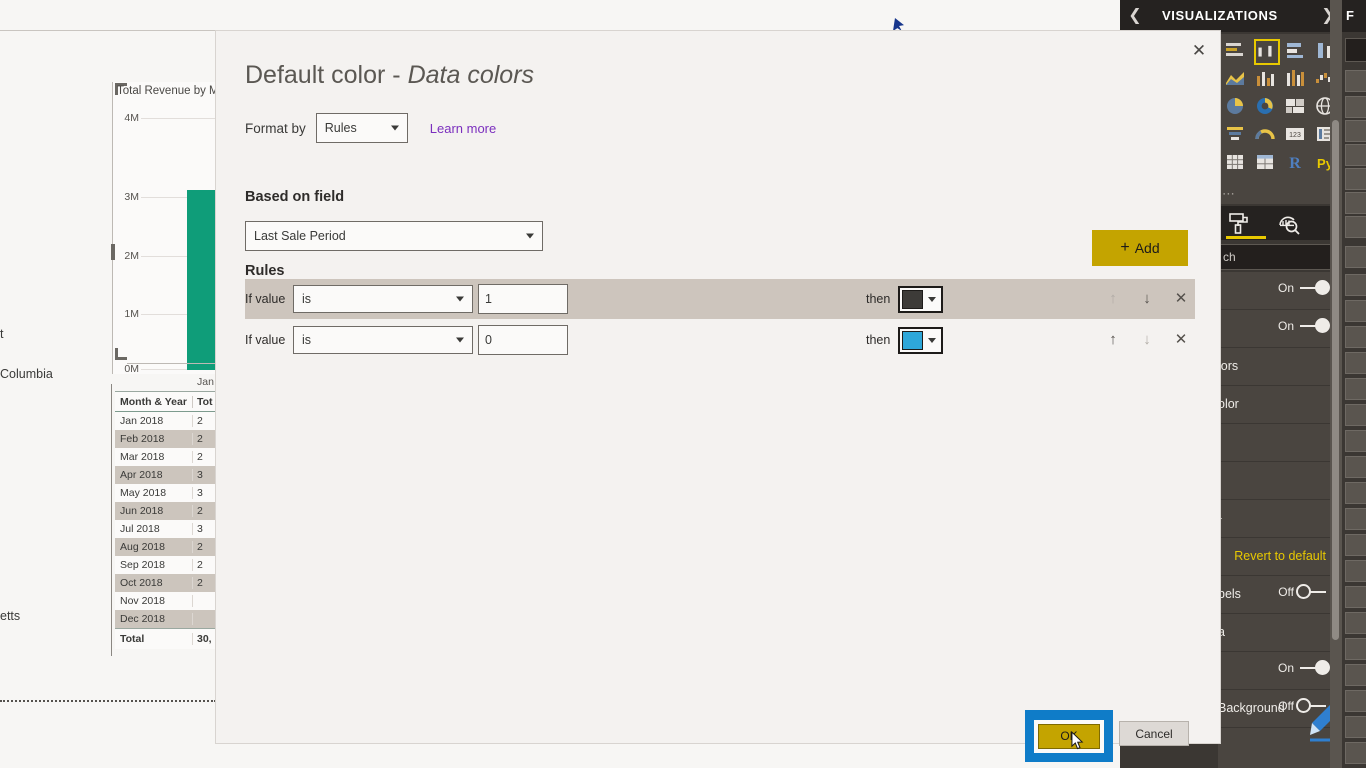 This screenshot has width=1366, height=768. I want to click on matrix-icon, so click(1237, 164).